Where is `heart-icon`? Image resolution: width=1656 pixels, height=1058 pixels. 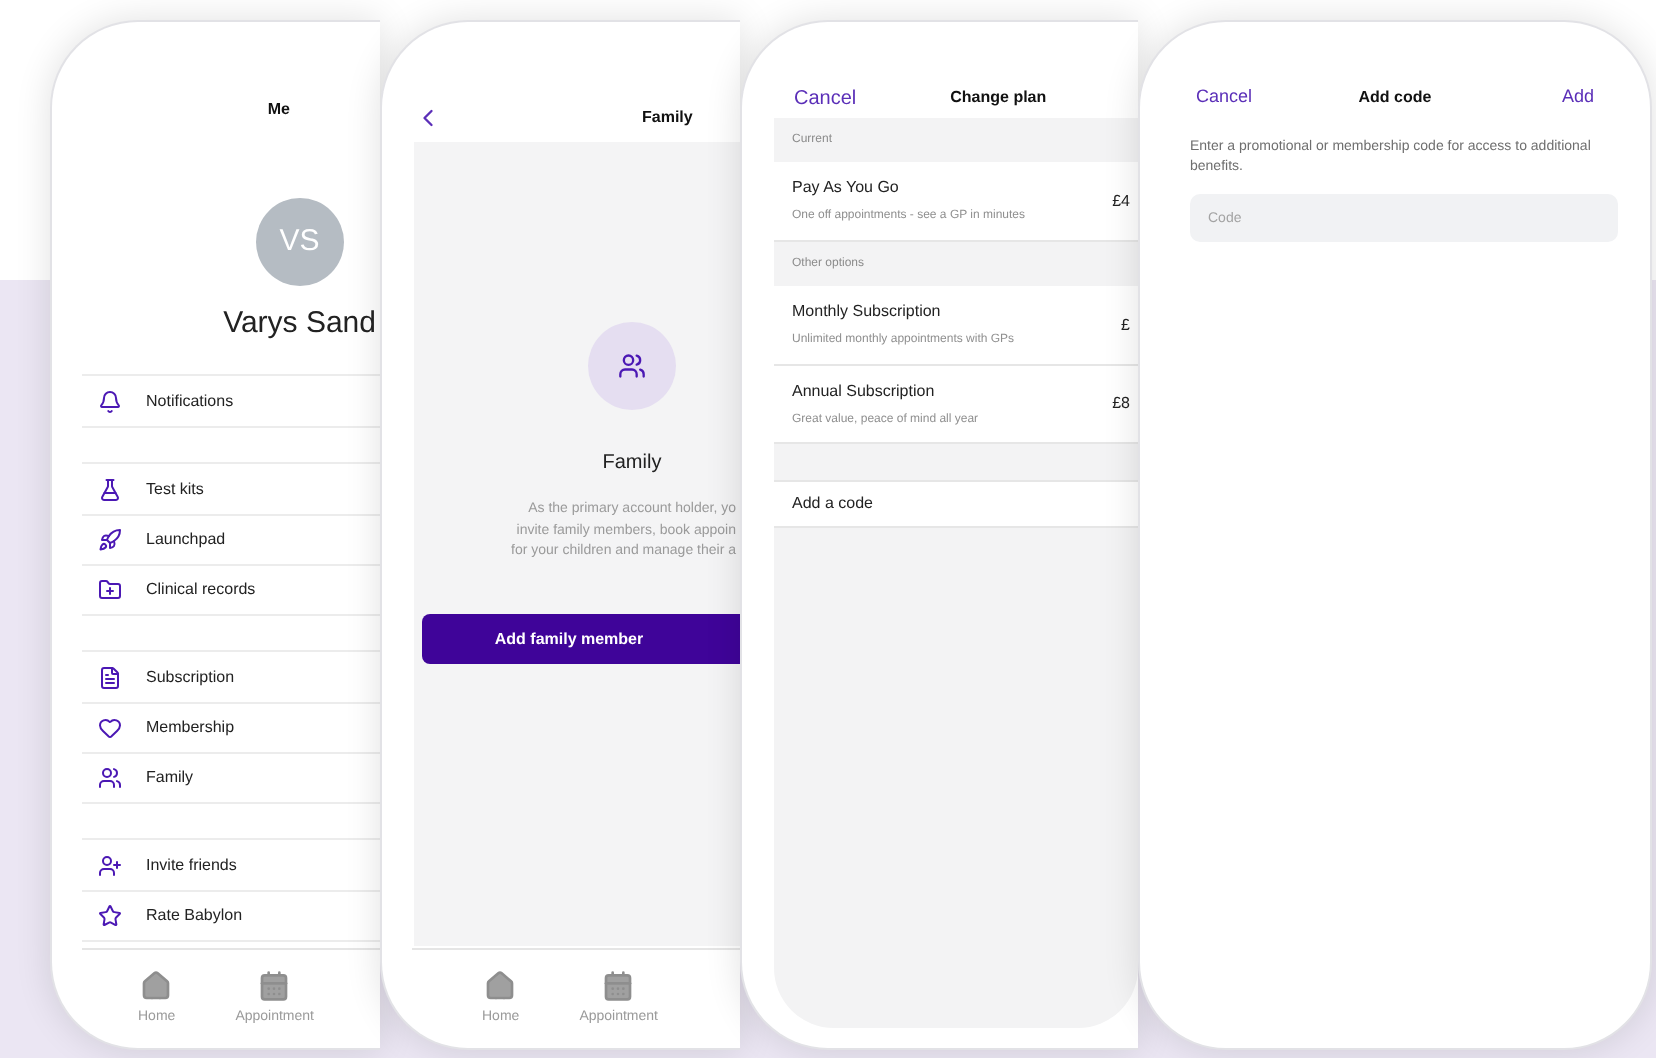 heart-icon is located at coordinates (110, 728).